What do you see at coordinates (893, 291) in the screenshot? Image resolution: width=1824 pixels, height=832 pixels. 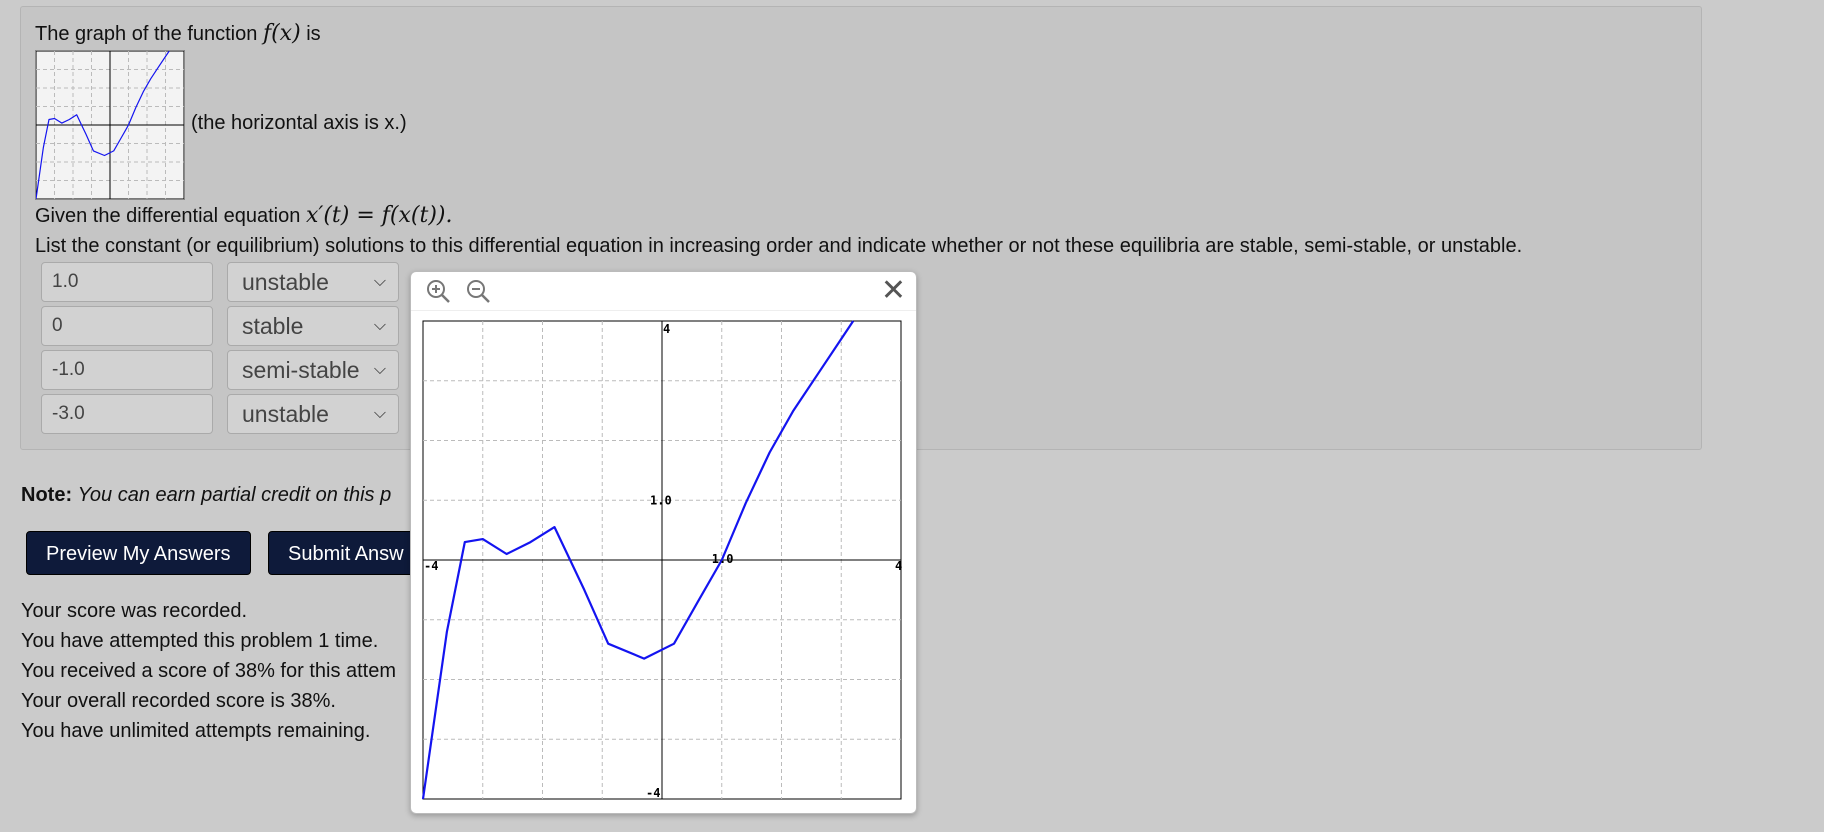 I see `close-icon: ✕` at bounding box center [893, 291].